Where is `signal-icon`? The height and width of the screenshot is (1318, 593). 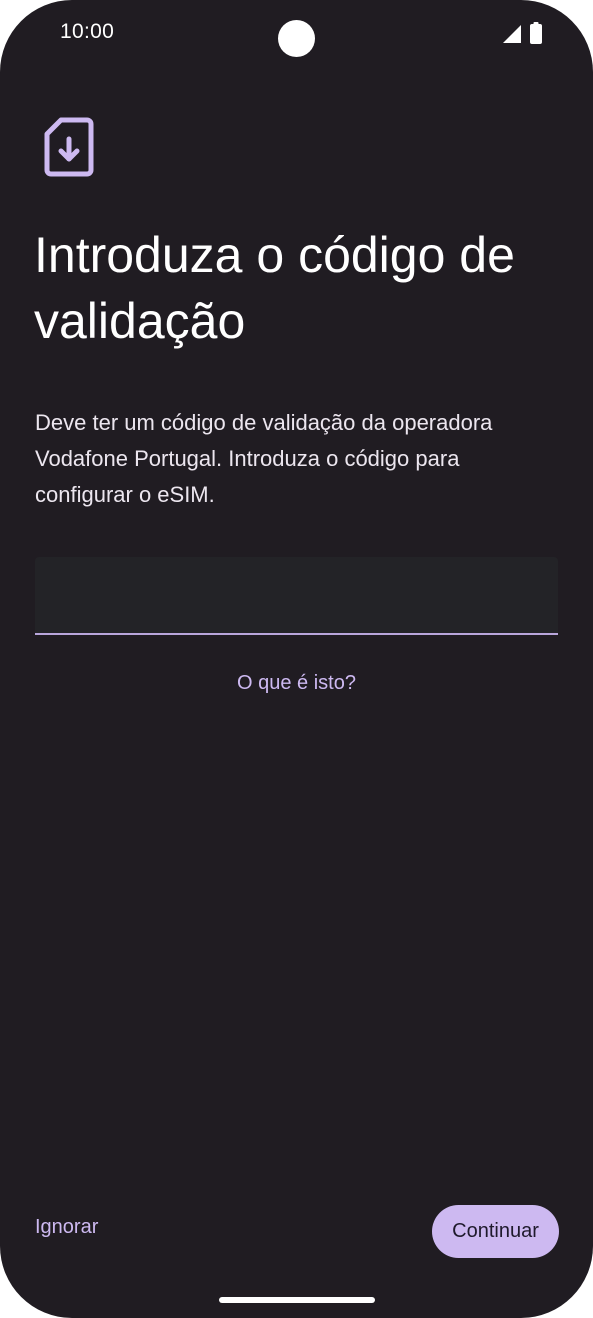 signal-icon is located at coordinates (512, 34).